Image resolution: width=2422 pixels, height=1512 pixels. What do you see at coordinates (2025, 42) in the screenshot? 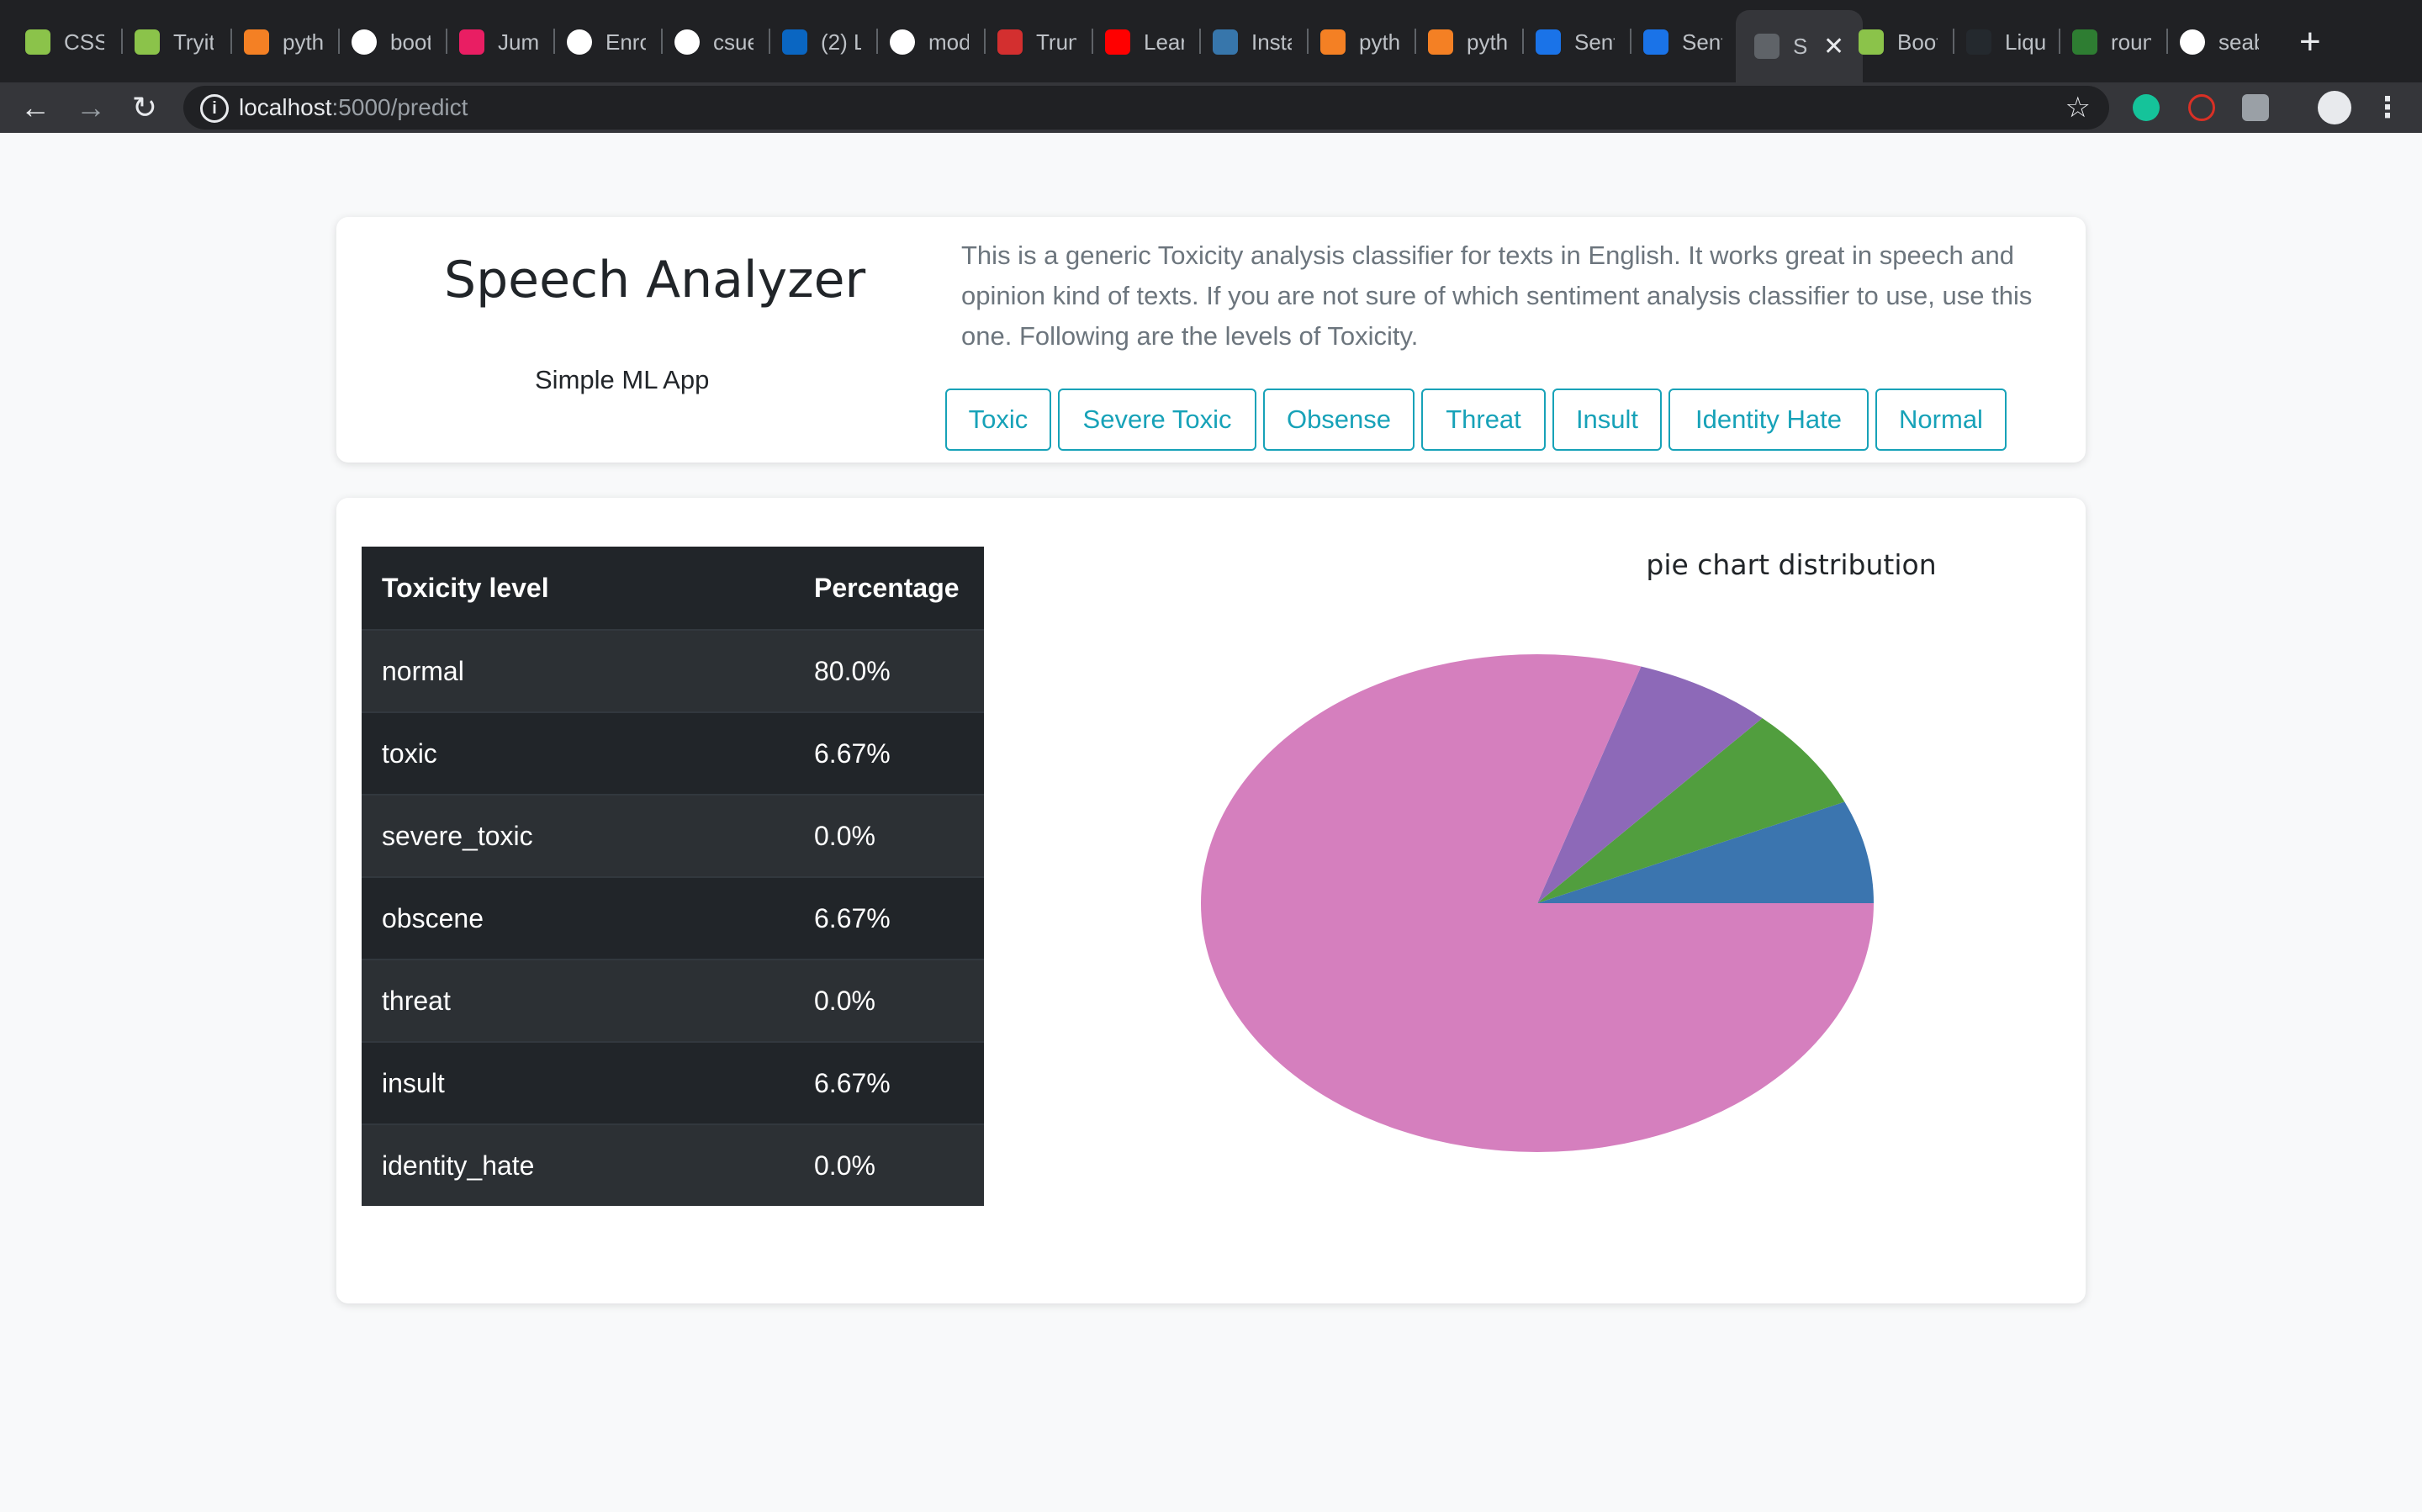
I see `tab-title: Liqu` at bounding box center [2025, 42].